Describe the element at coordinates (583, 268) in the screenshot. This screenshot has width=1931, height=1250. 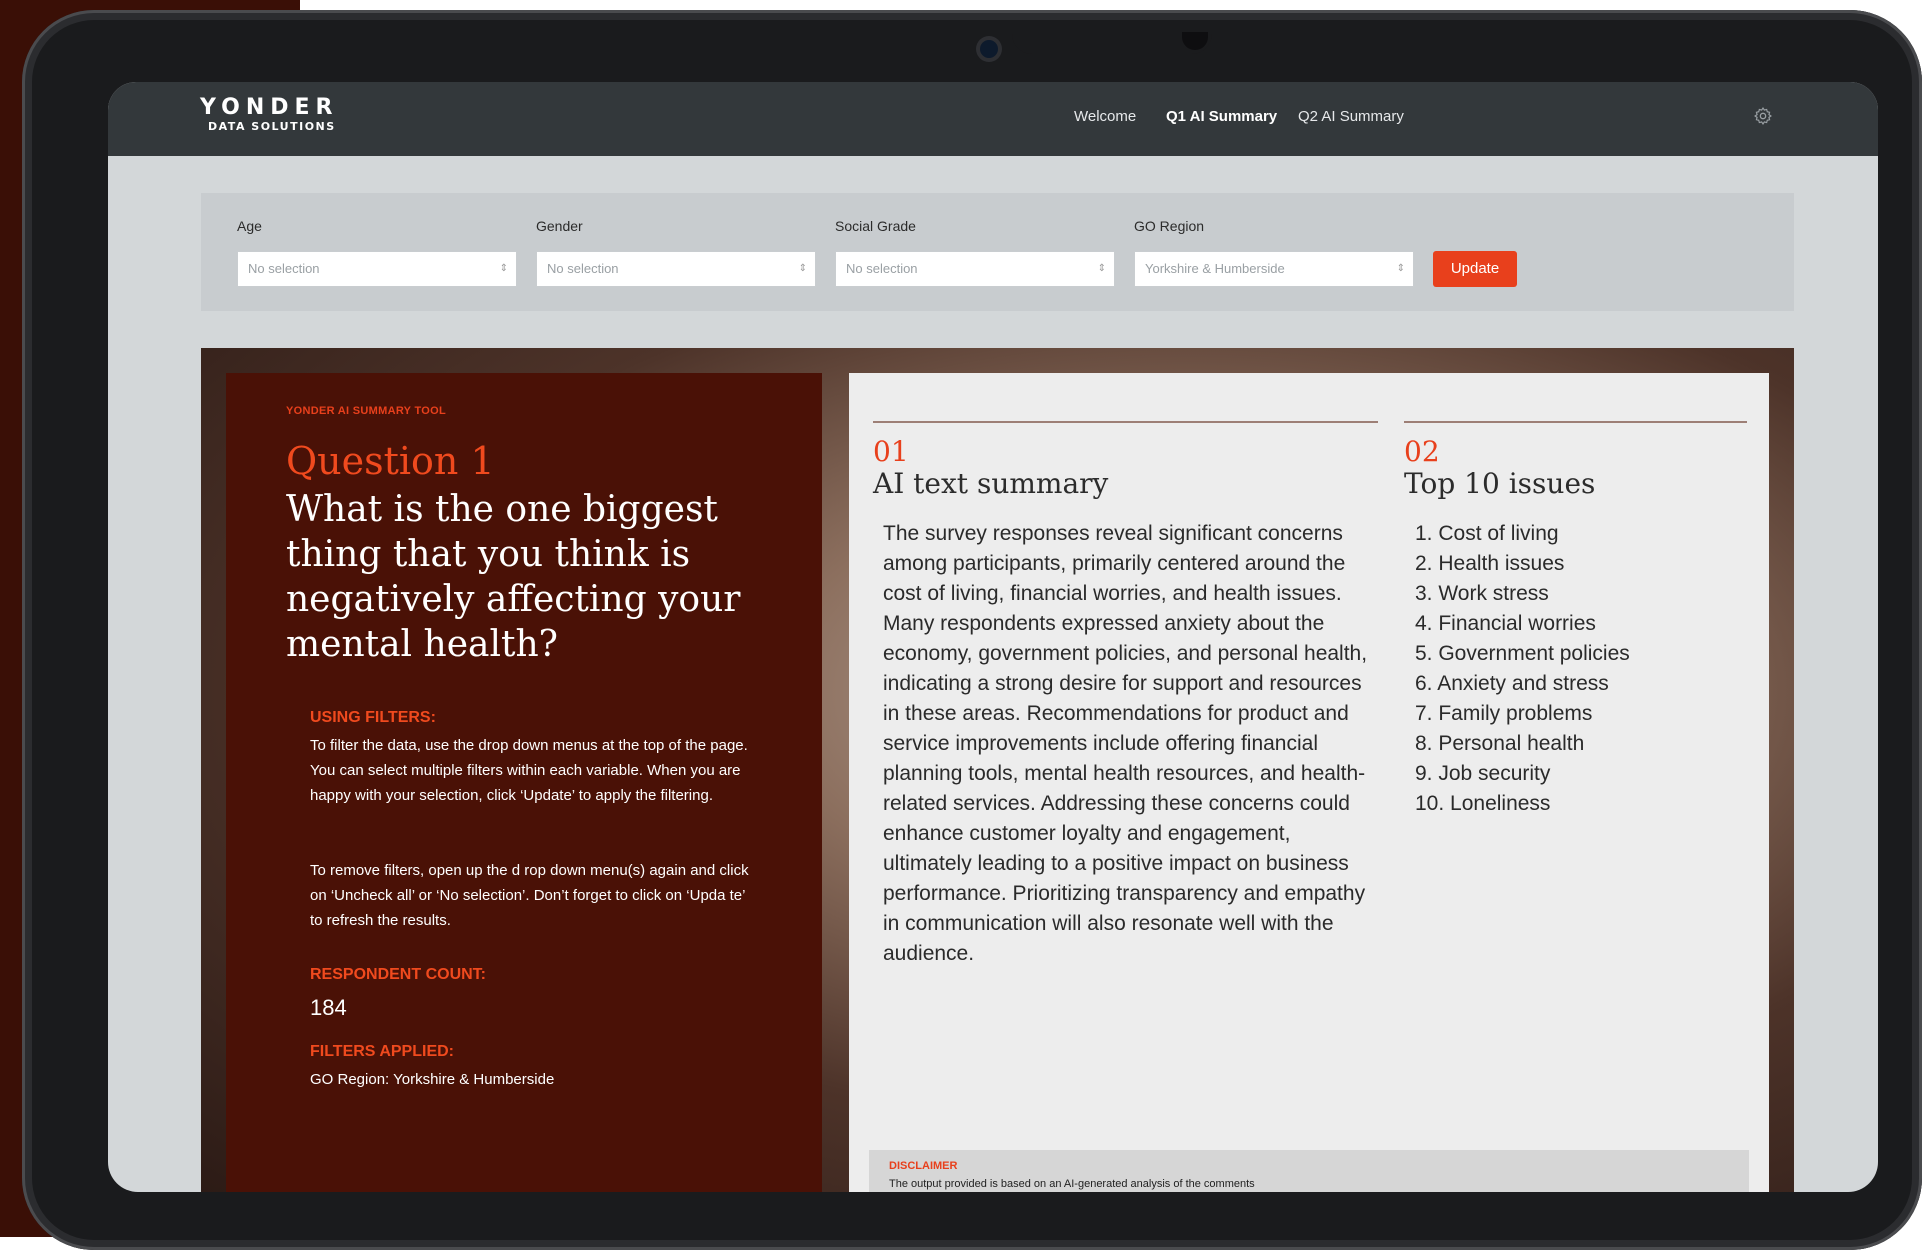
I see `gender-select-value: No selection` at that location.